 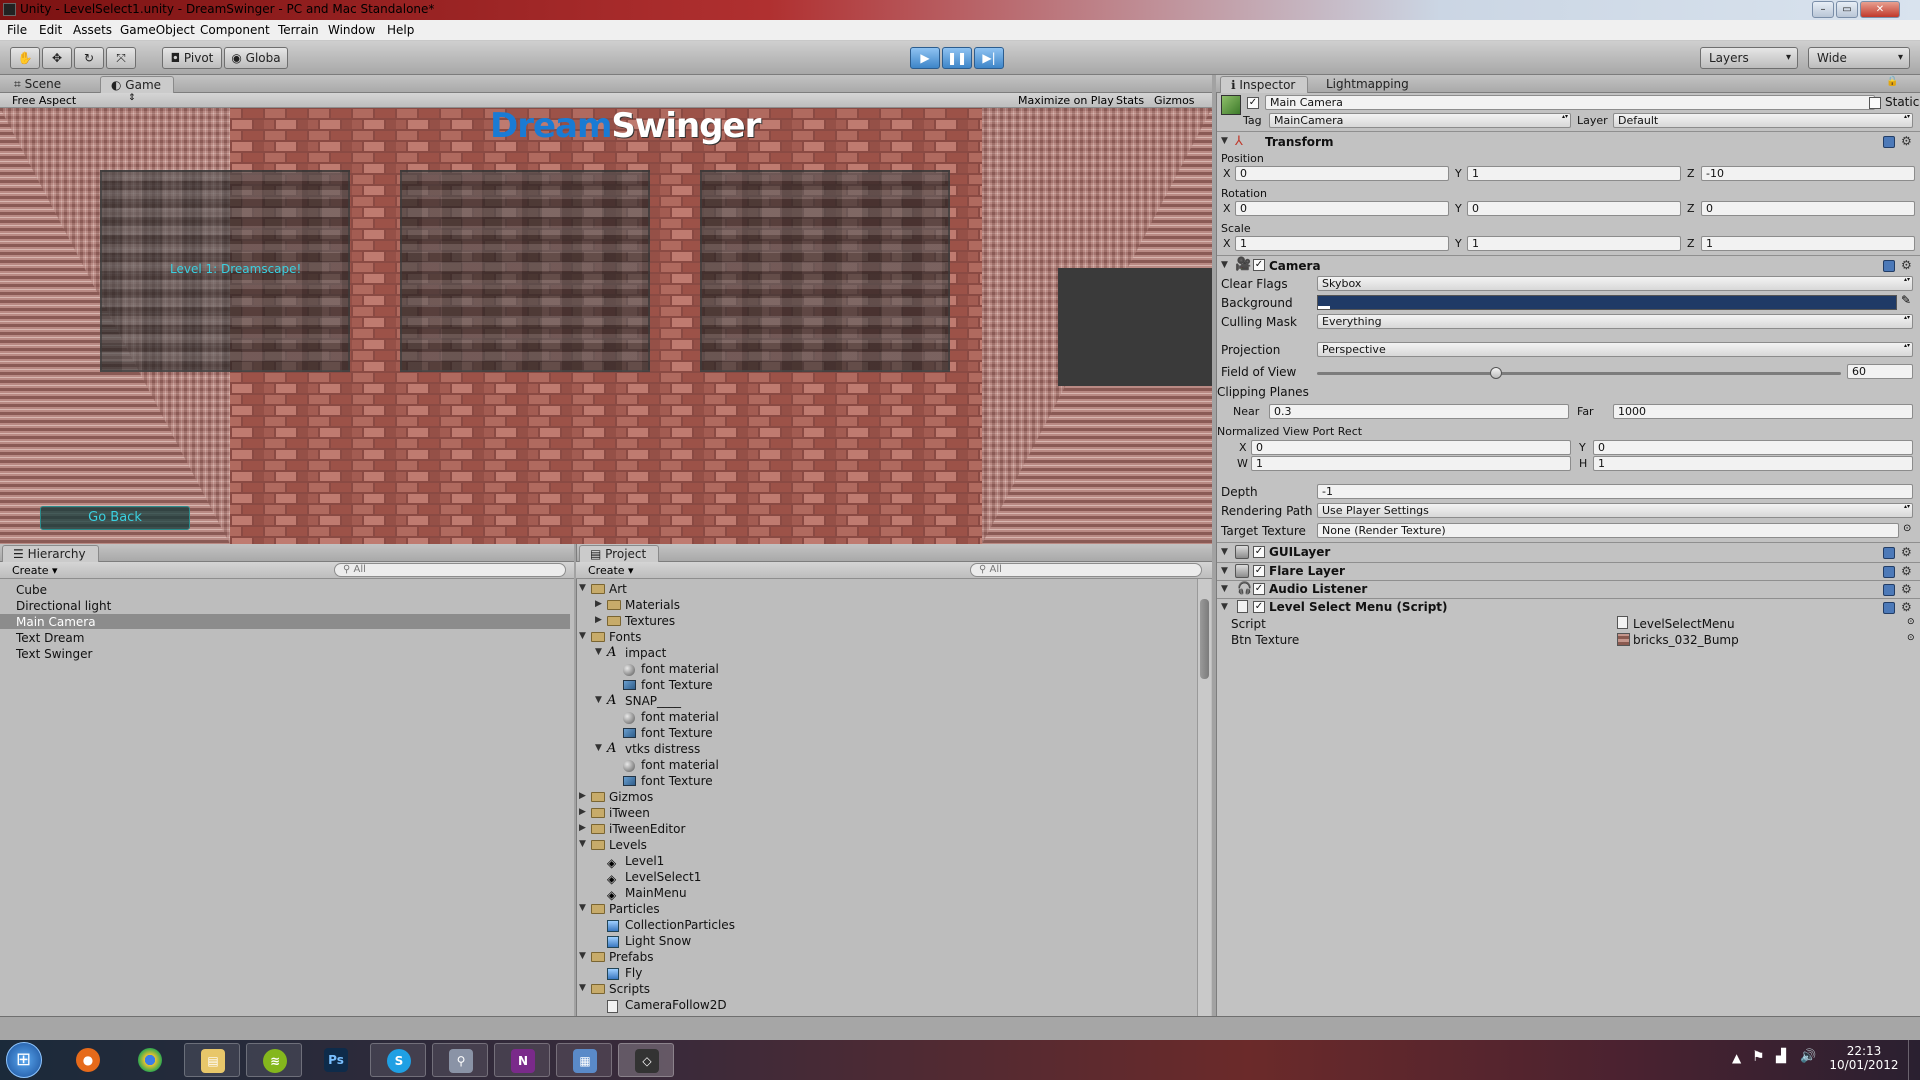 What do you see at coordinates (633, 973) in the screenshot?
I see `project-item: Fly` at bounding box center [633, 973].